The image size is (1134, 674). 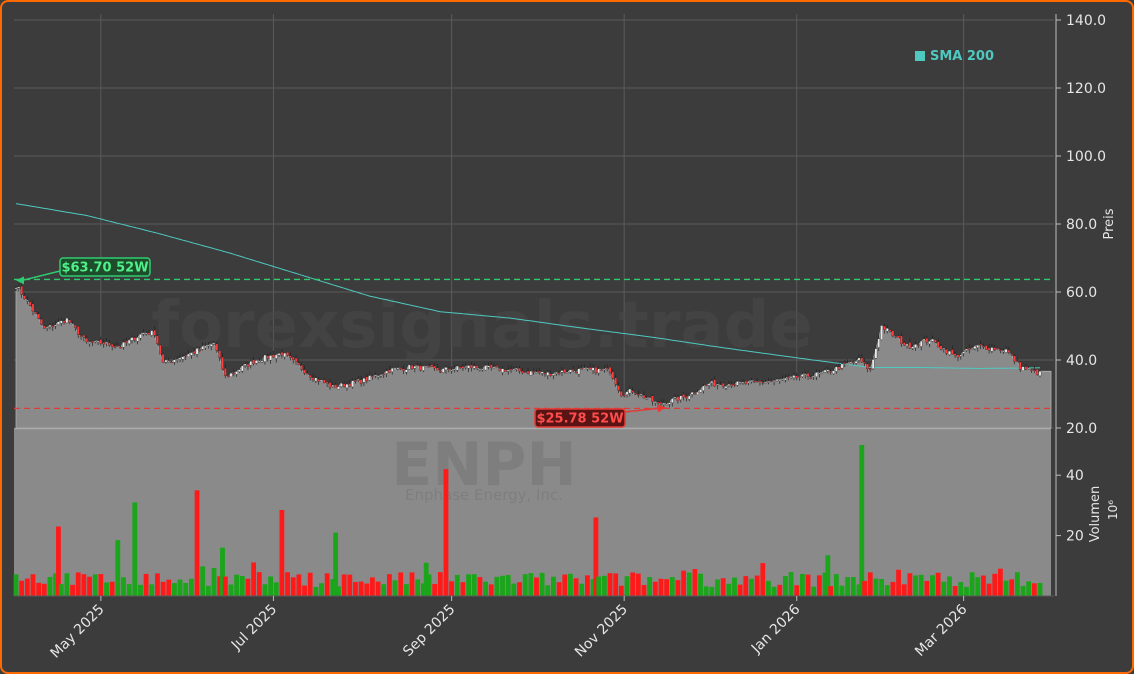 I want to click on price-tick-label: 20.0, so click(x=1081, y=429).